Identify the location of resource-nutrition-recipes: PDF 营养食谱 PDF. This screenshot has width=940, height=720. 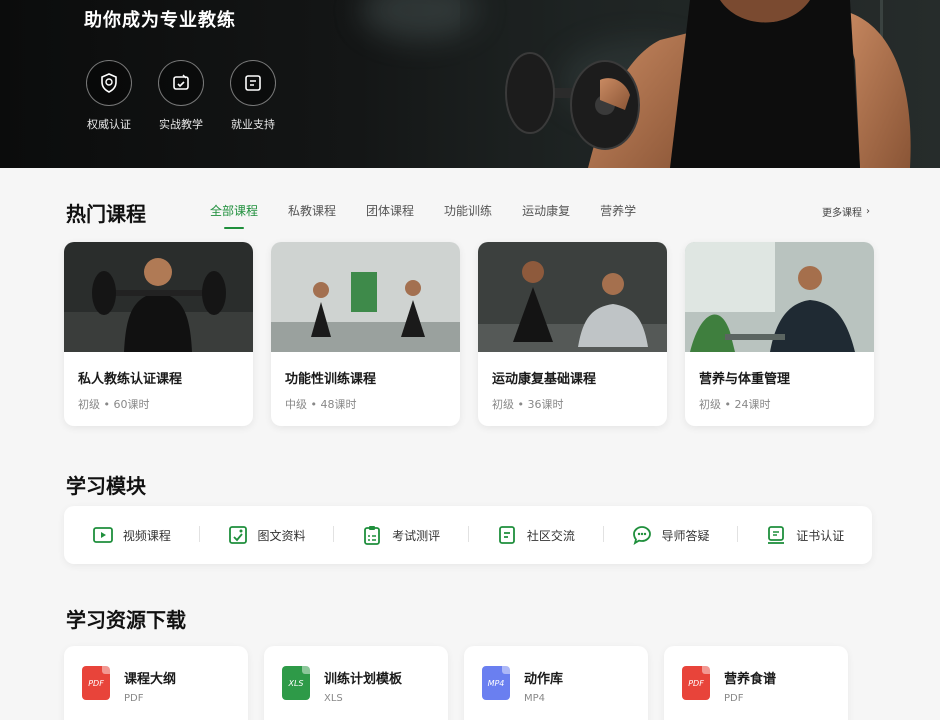
(756, 683).